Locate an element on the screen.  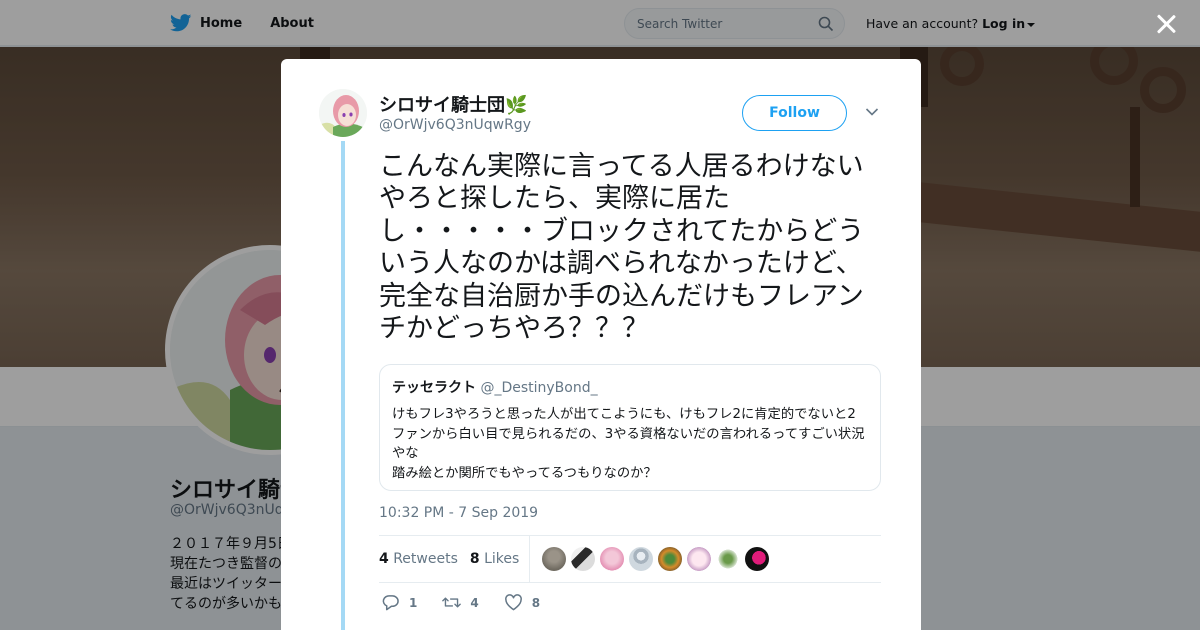
chevron-down-icon is located at coordinates (872, 112).